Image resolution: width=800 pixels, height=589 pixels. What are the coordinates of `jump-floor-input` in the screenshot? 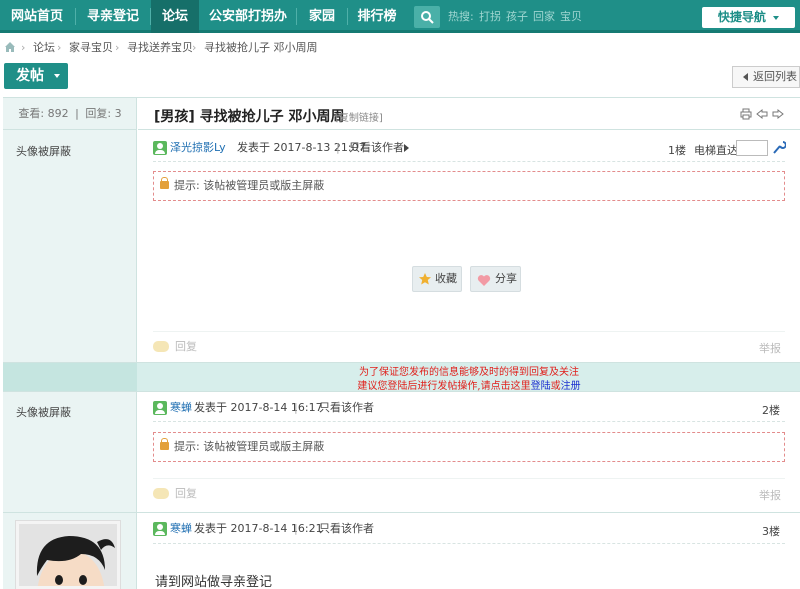 It's located at (752, 148).